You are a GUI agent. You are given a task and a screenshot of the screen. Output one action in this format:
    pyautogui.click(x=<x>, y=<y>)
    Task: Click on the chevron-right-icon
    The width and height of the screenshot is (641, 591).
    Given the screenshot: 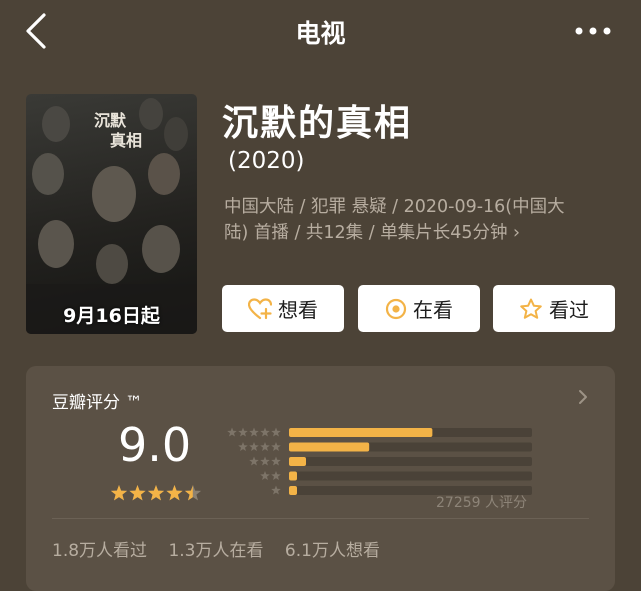 What is the action you would take?
    pyautogui.click(x=583, y=397)
    